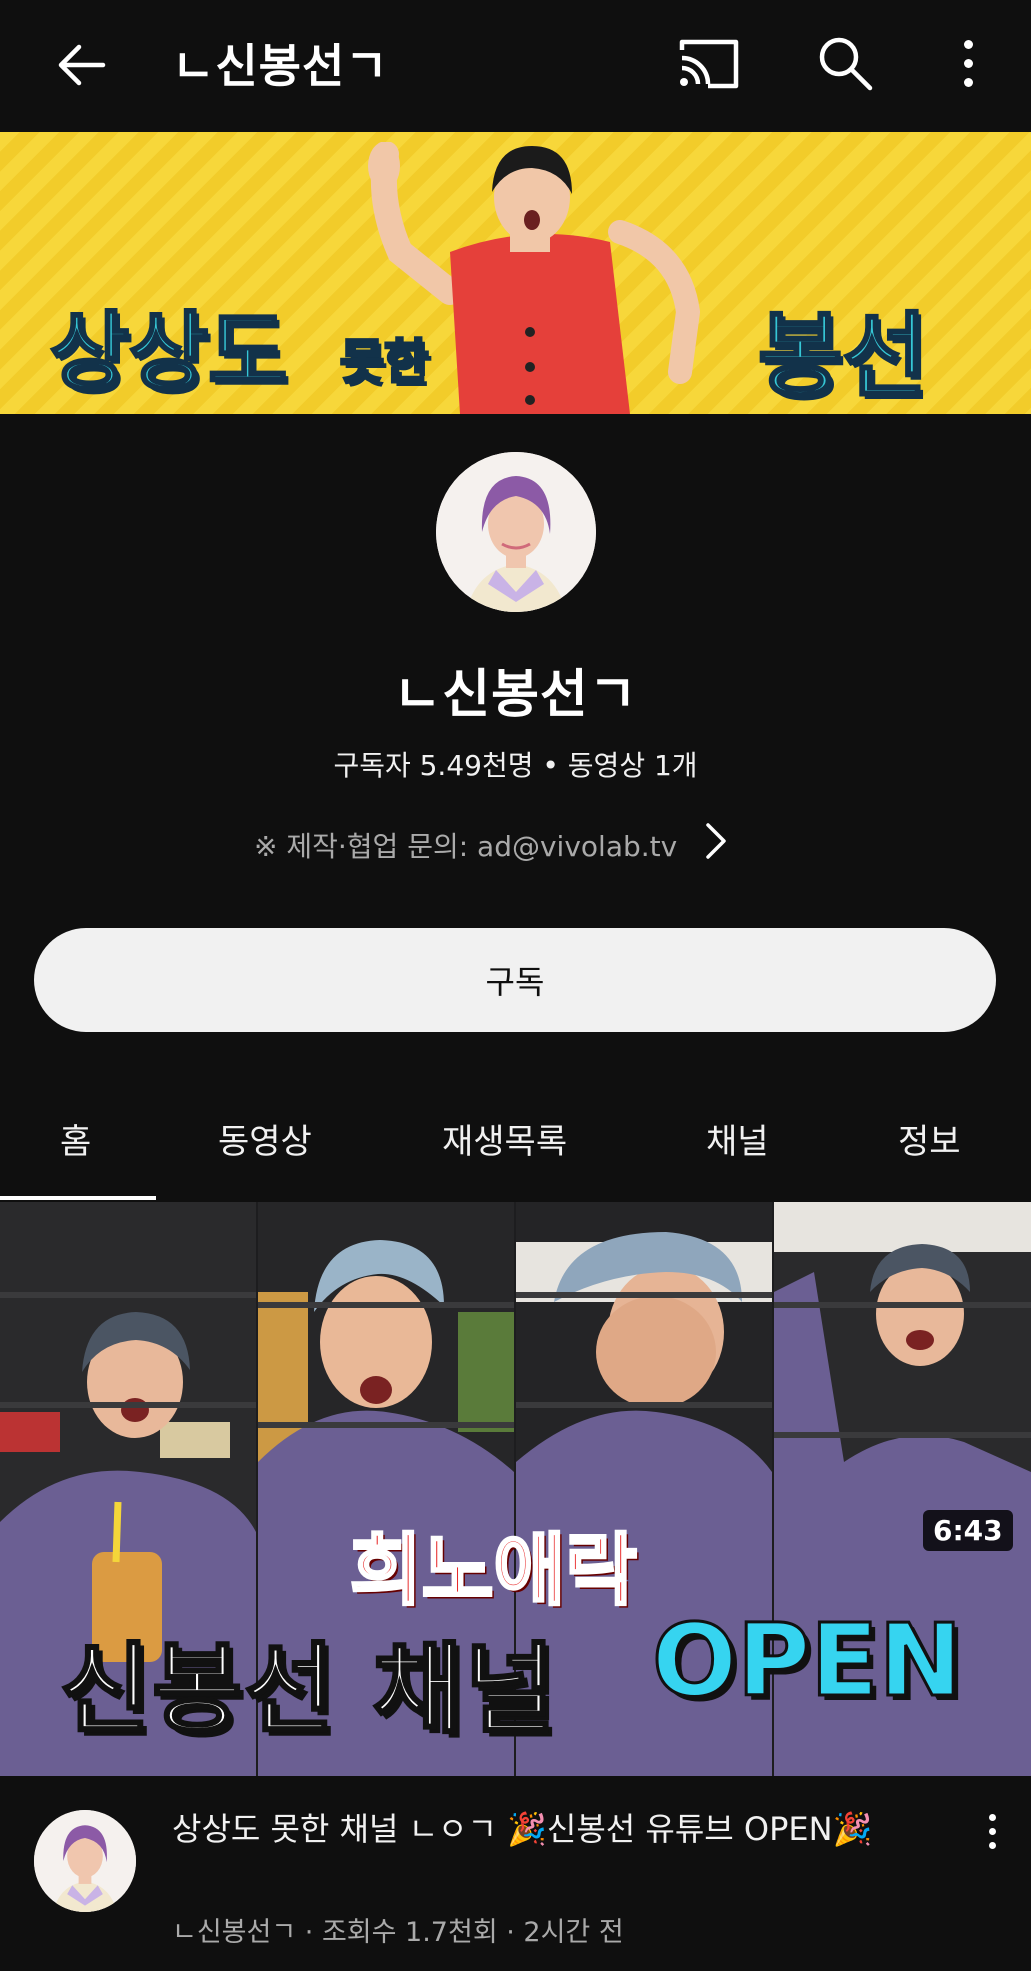 The height and width of the screenshot is (1971, 1031). Describe the element at coordinates (81, 65) in the screenshot. I see `back-arrow-icon` at that location.